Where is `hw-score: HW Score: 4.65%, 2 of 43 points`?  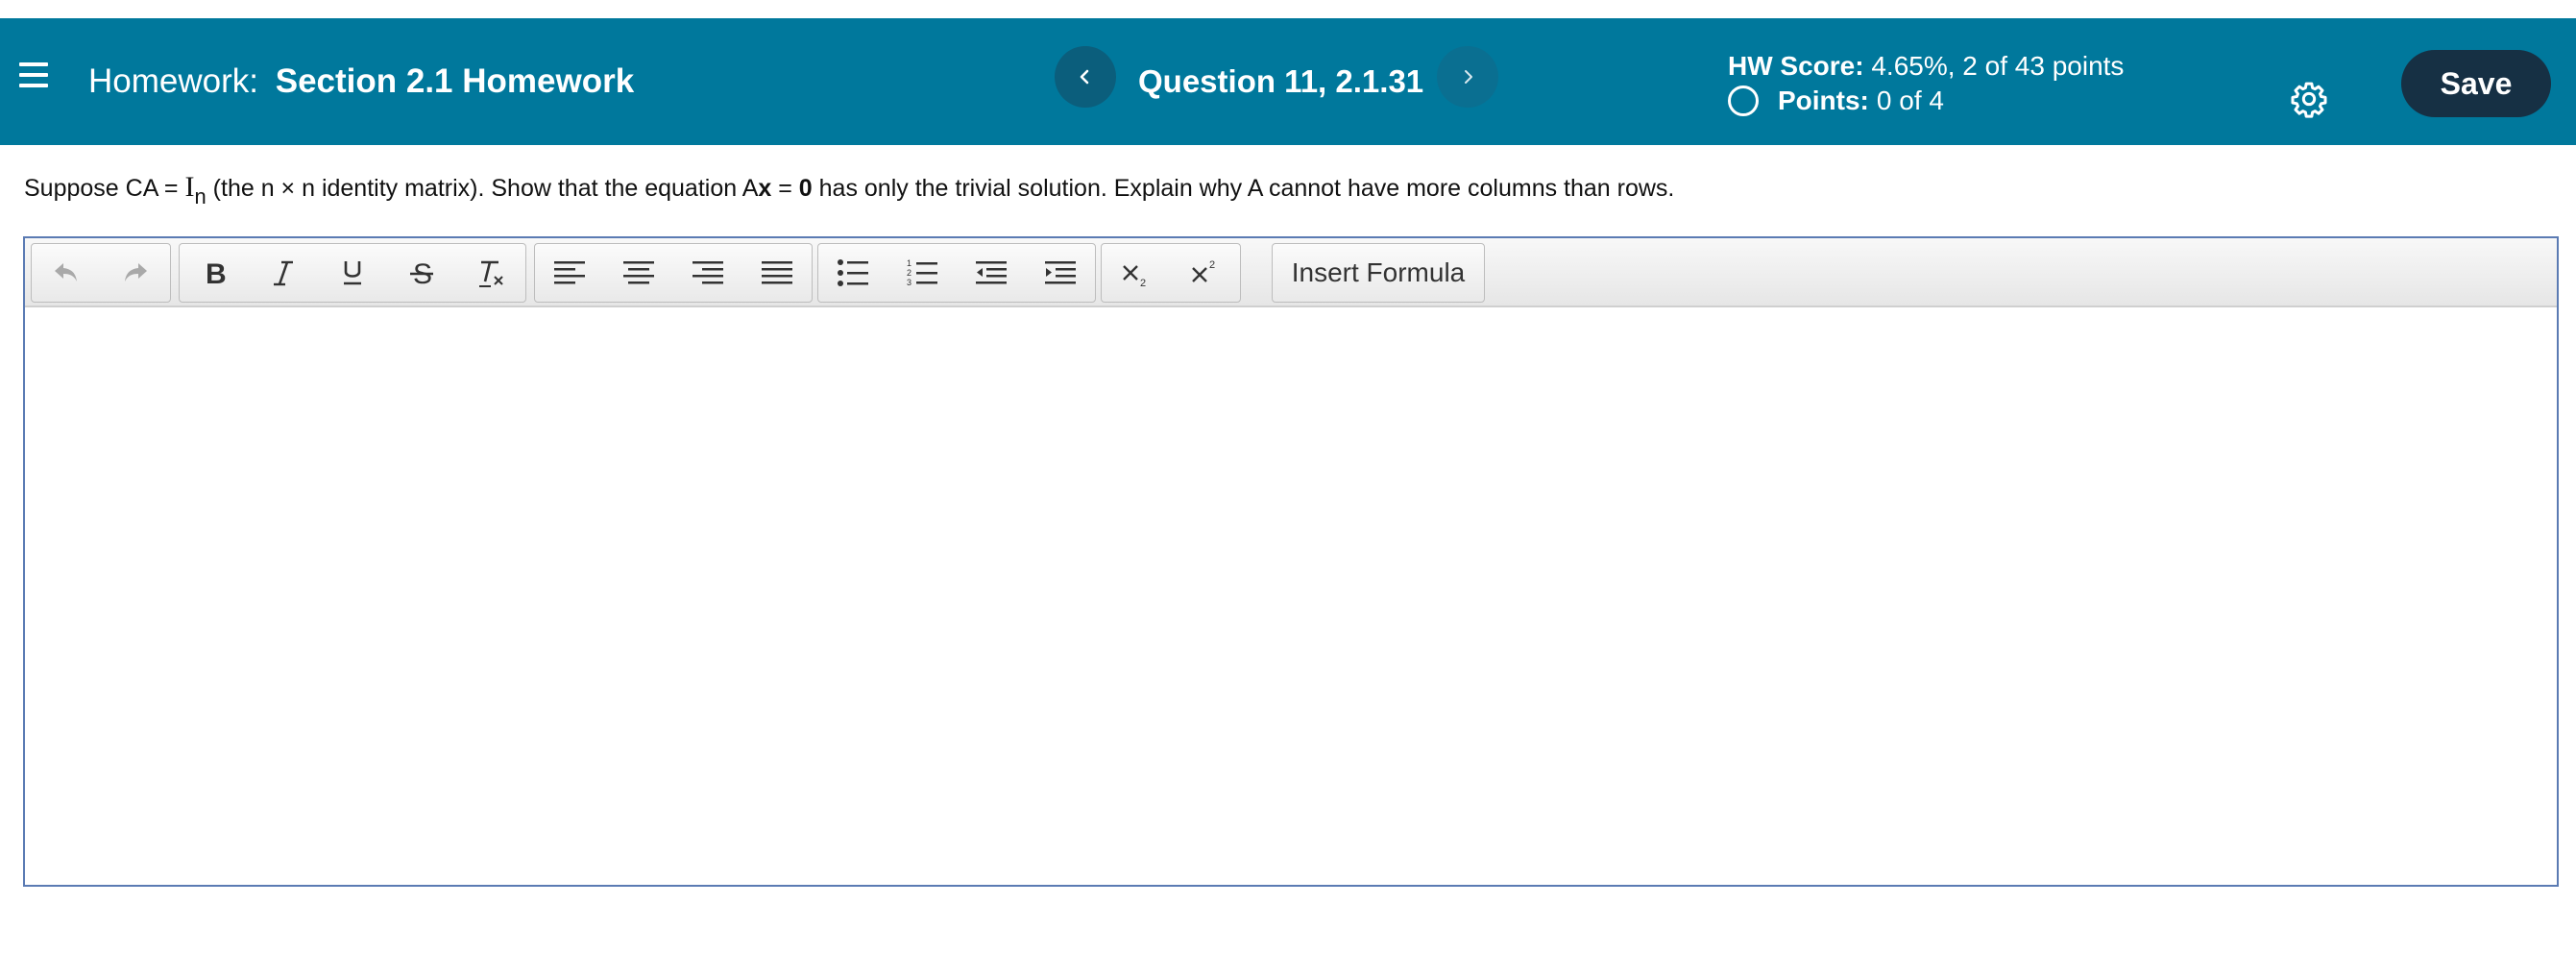 hw-score: HW Score: 4.65%, 2 of 43 points is located at coordinates (1926, 66).